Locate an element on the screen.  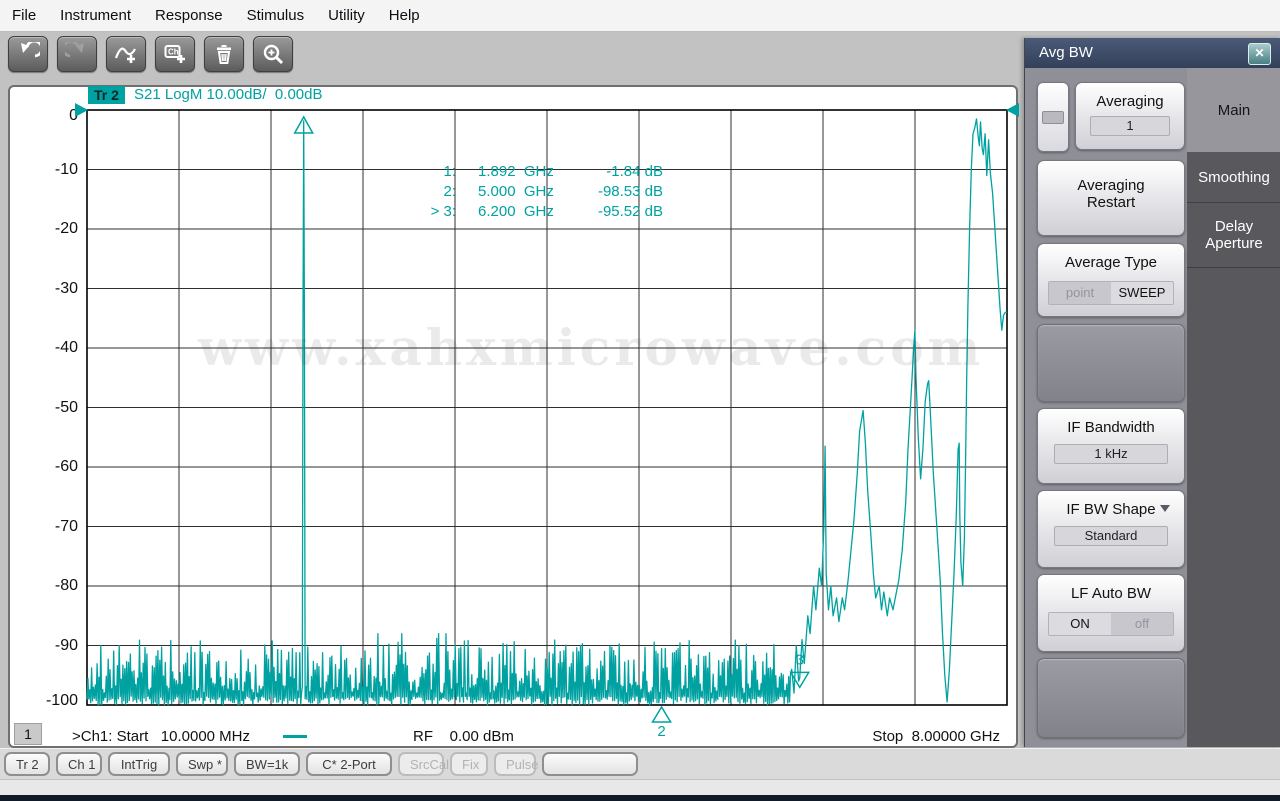
svg-text: 3 is located at coordinates (800, 659).